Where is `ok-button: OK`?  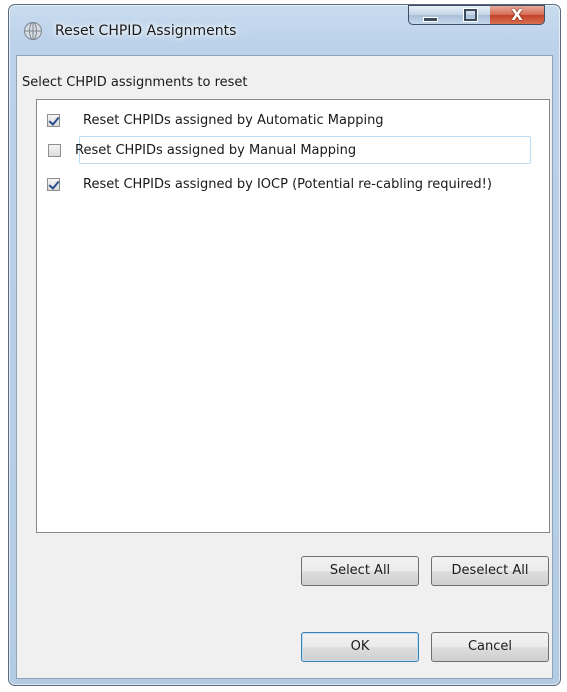
ok-button: OK is located at coordinates (360, 647).